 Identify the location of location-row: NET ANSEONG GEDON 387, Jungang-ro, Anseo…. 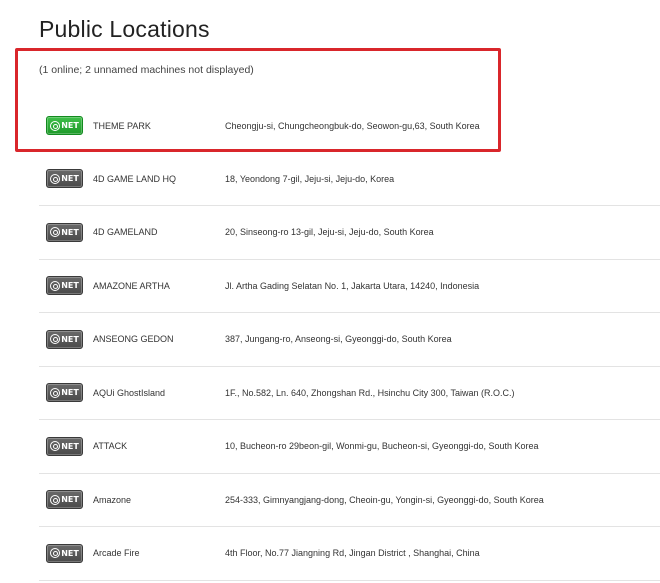
(349, 340).